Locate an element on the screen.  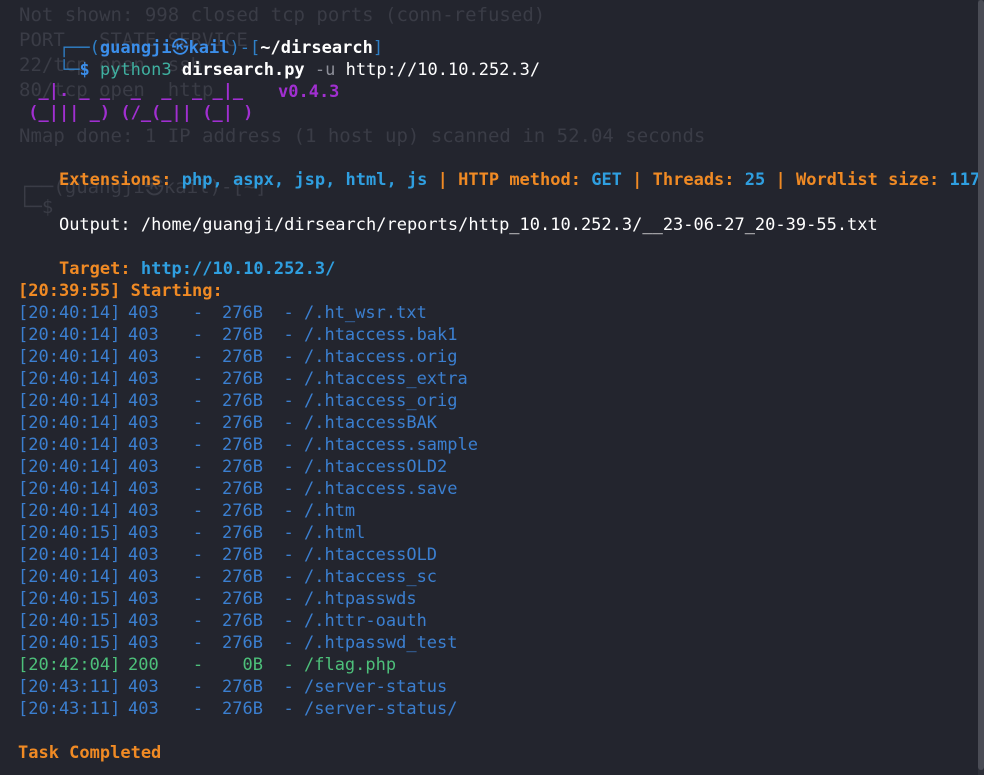
scrollbar-thumb is located at coordinates (981, 385).